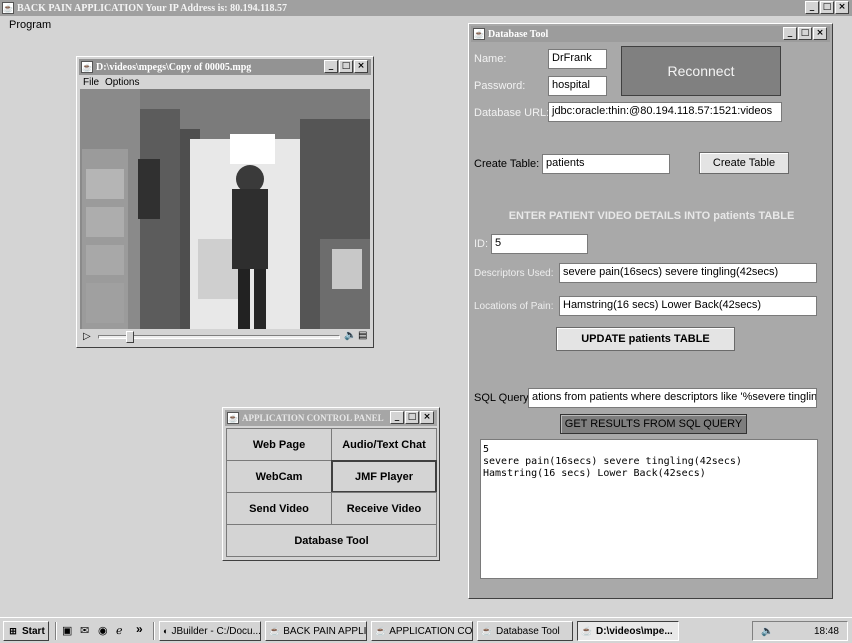 The height and width of the screenshot is (643, 852). Describe the element at coordinates (166, 631) in the screenshot. I see `jbuilder-icon: ◐` at that location.